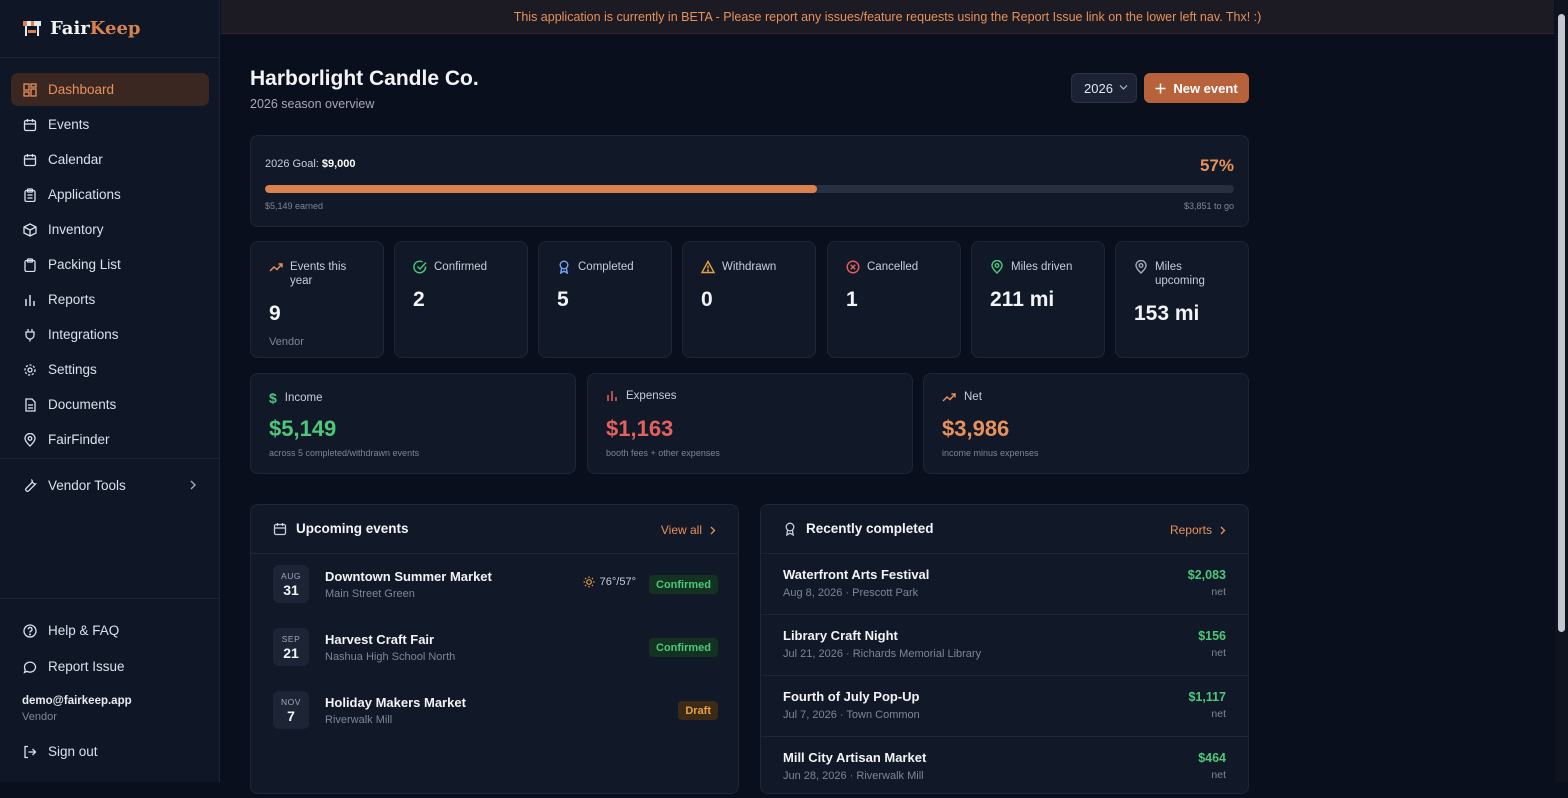 The height and width of the screenshot is (798, 1568). Describe the element at coordinates (110, 630) in the screenshot. I see `help-faq-link: Help & FAQ` at that location.